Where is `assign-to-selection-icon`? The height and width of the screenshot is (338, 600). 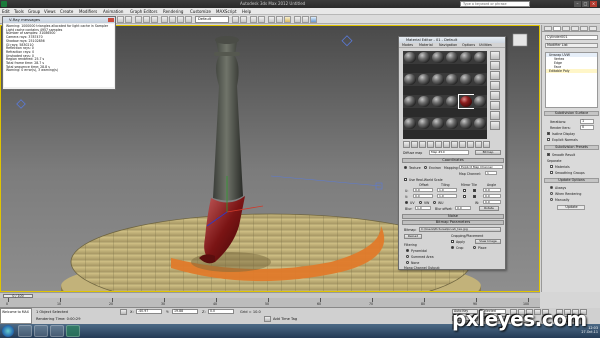
assign-to-selection-icon is located at coordinates (422, 144).